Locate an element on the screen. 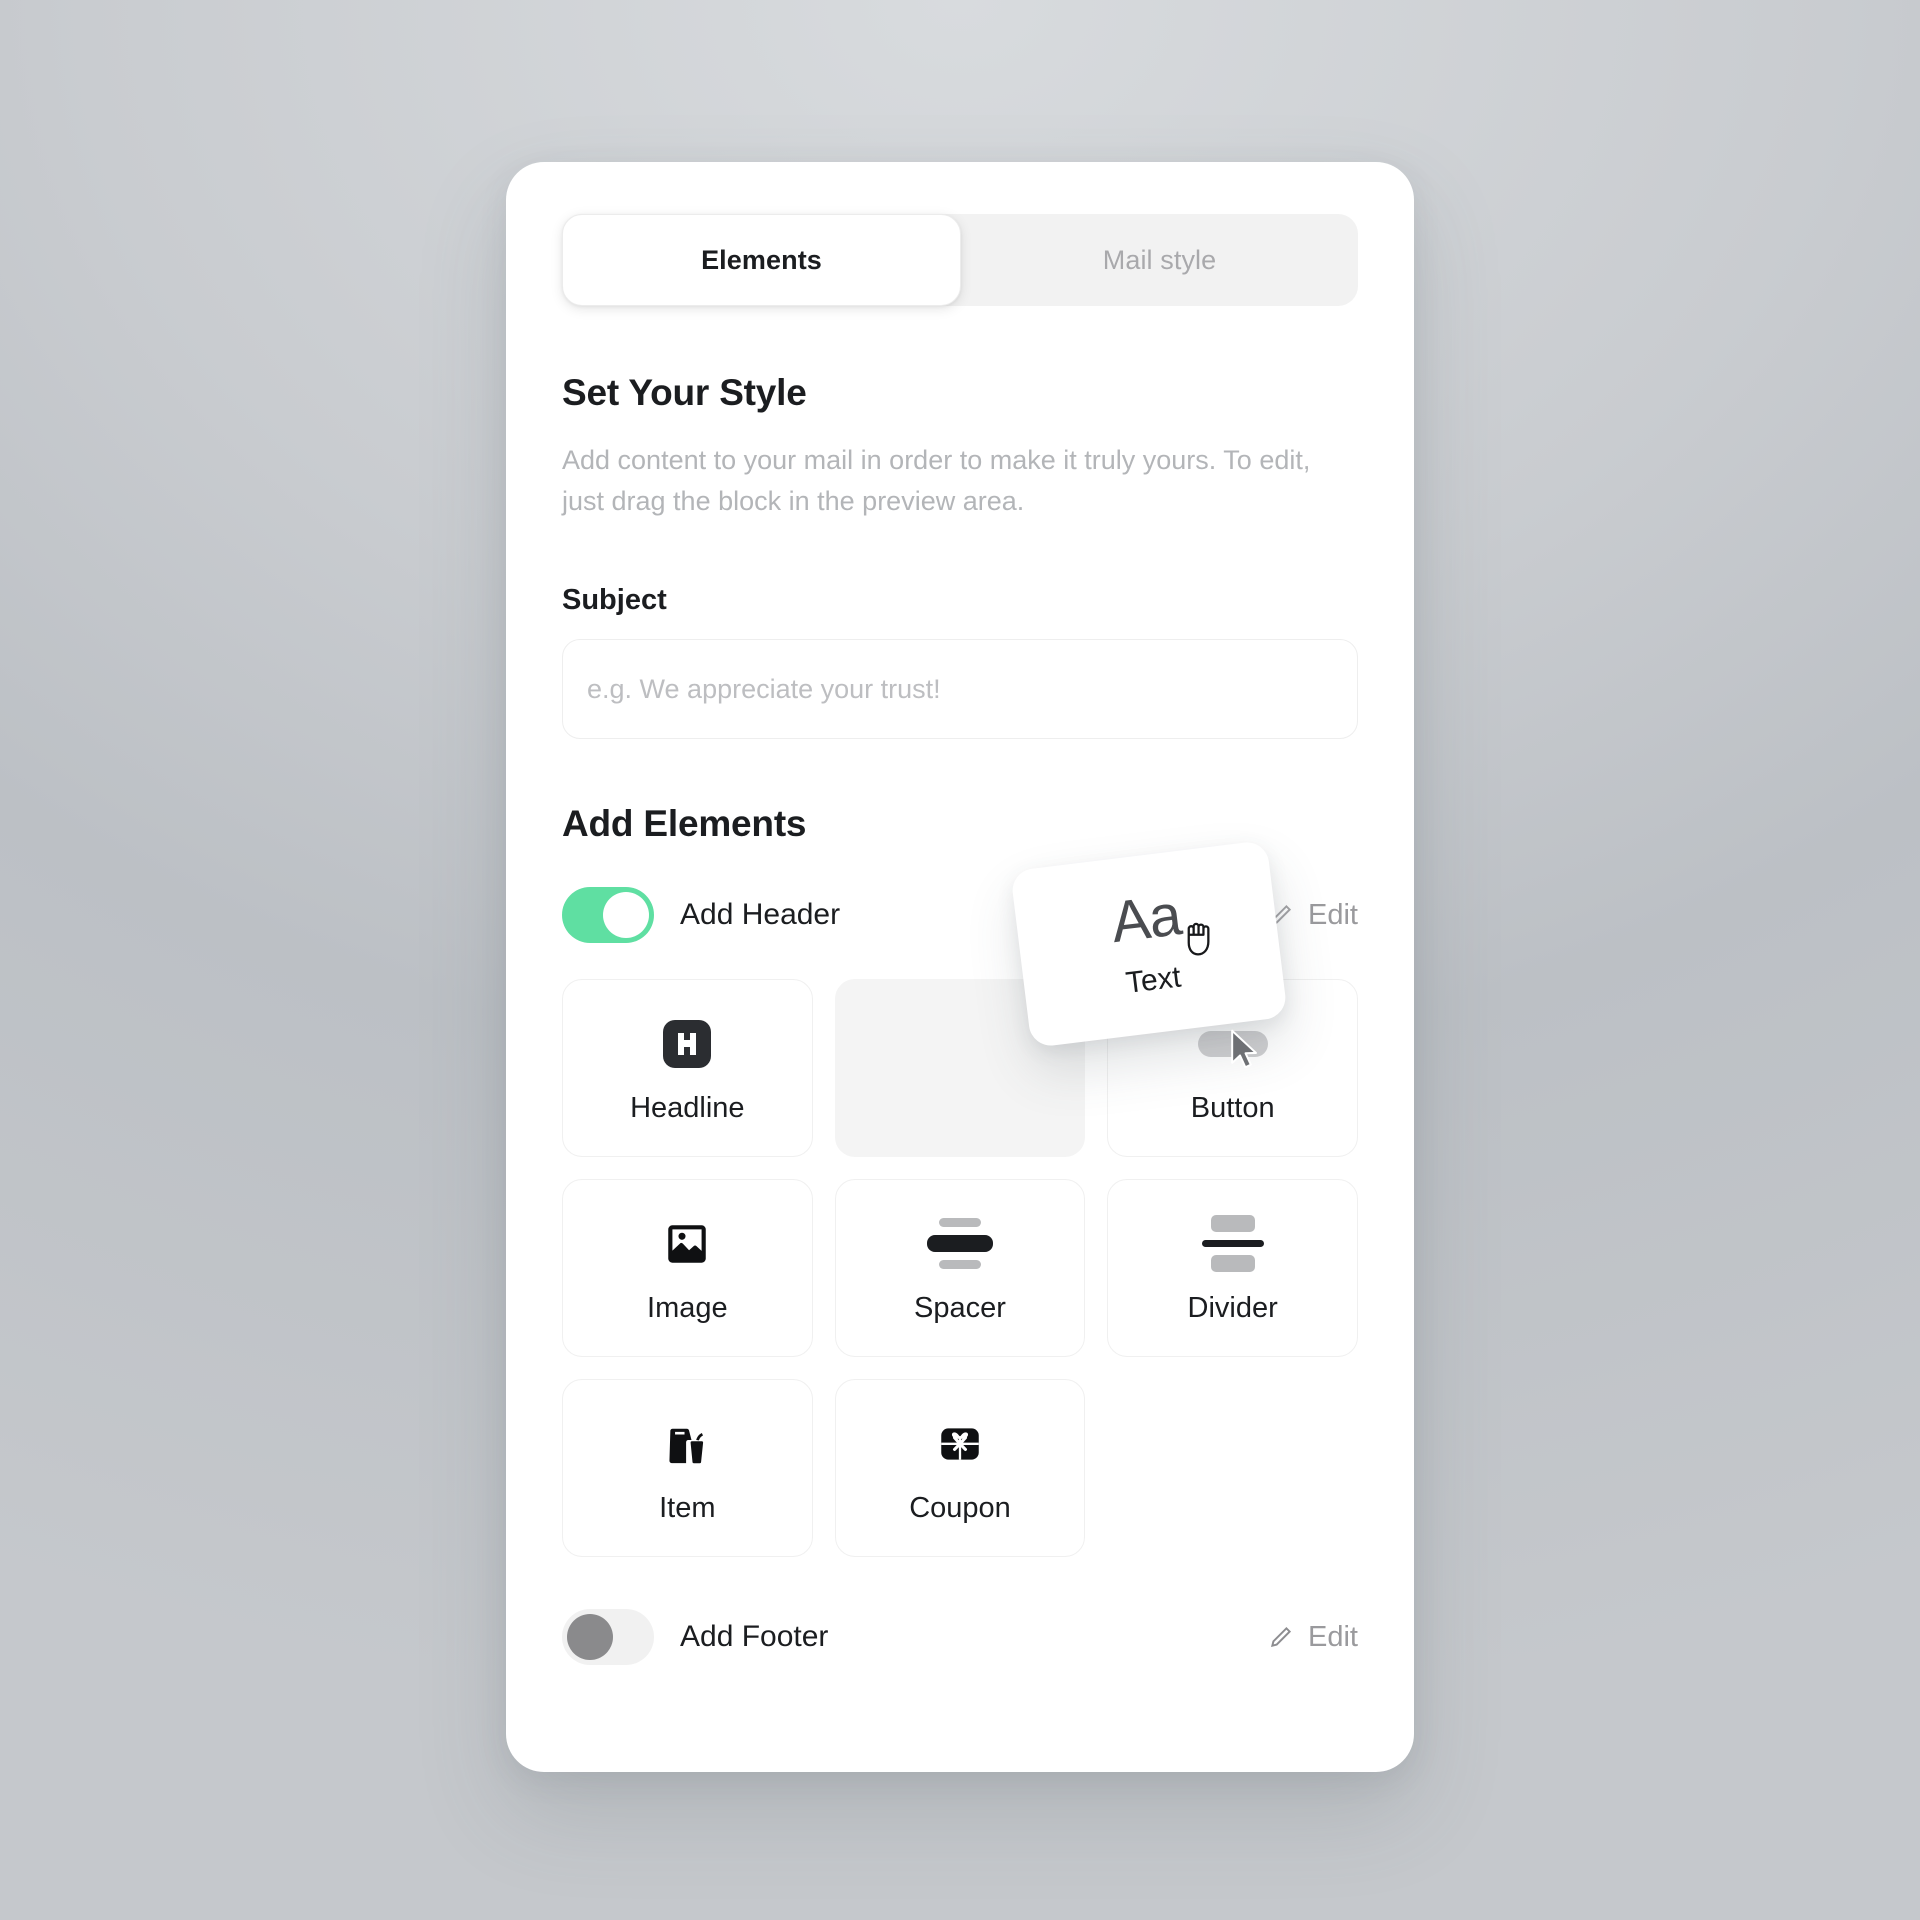  element-card-label: Coupon is located at coordinates (960, 1507).